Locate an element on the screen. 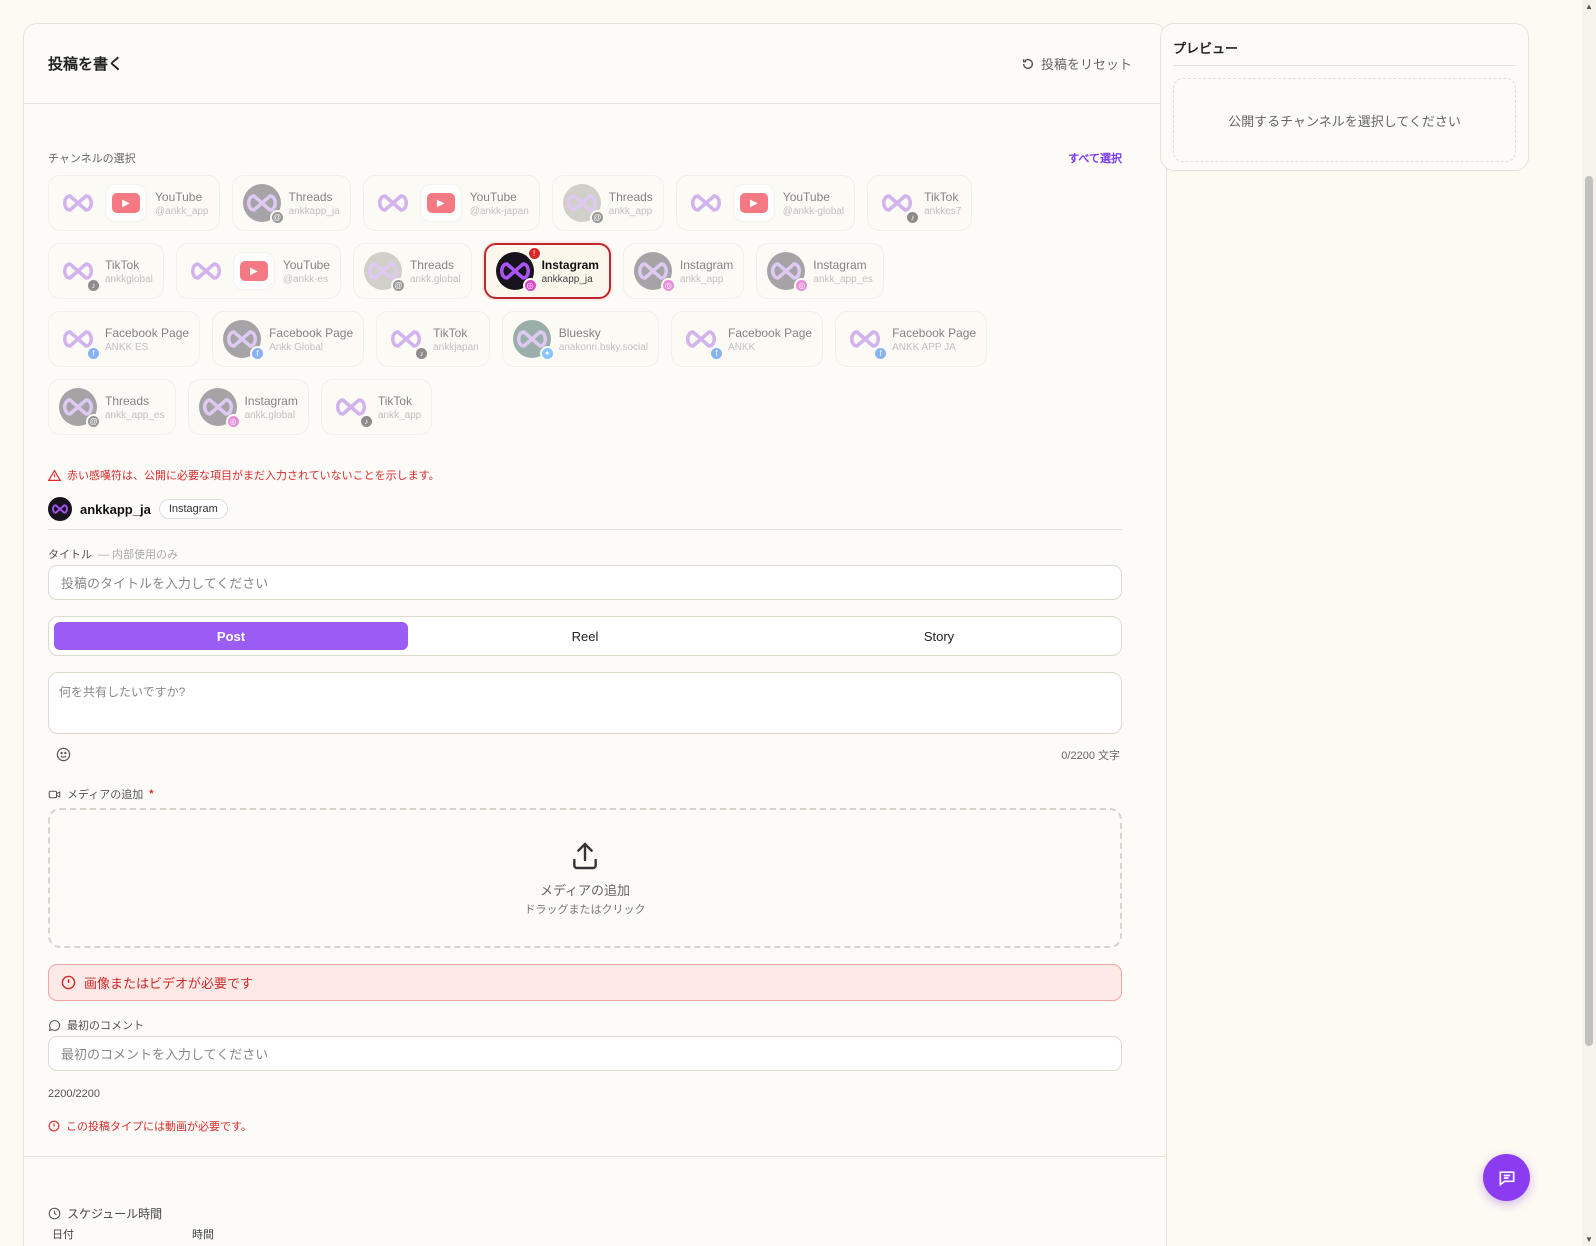 The image size is (1596, 1246). channel-option: ▶ YouTube @ankk-global is located at coordinates (765, 203).